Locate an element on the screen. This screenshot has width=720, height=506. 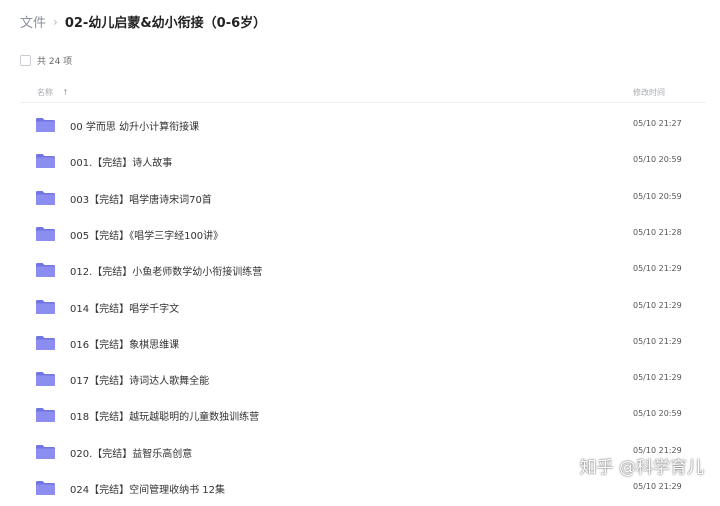
file-row-name: 024【完结】空间管理收纳书 12集 is located at coordinates (147, 488).